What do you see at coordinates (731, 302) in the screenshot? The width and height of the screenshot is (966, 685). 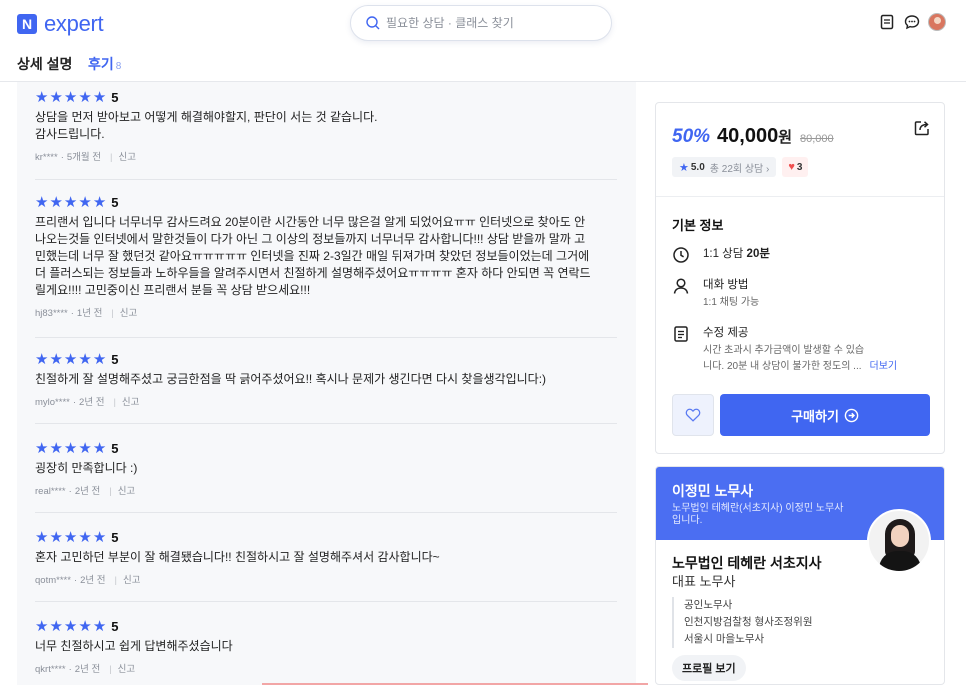 I see `method-value: 1:1 채팅 가능` at bounding box center [731, 302].